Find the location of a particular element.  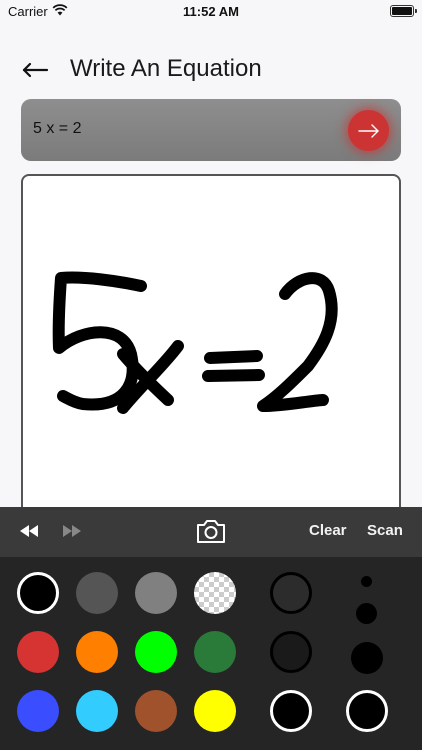

color-swatch-dark-green is located at coordinates (215, 652).